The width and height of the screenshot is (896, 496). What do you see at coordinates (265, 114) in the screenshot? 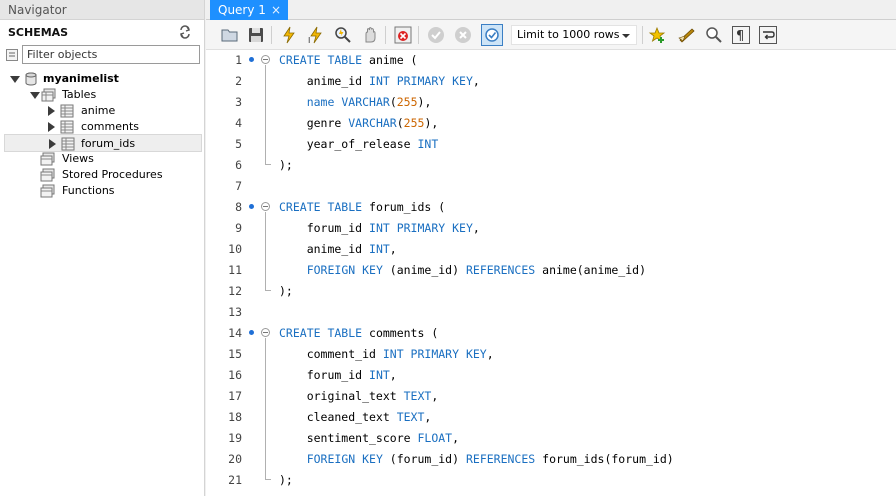
I see `fold-guide` at bounding box center [265, 114].